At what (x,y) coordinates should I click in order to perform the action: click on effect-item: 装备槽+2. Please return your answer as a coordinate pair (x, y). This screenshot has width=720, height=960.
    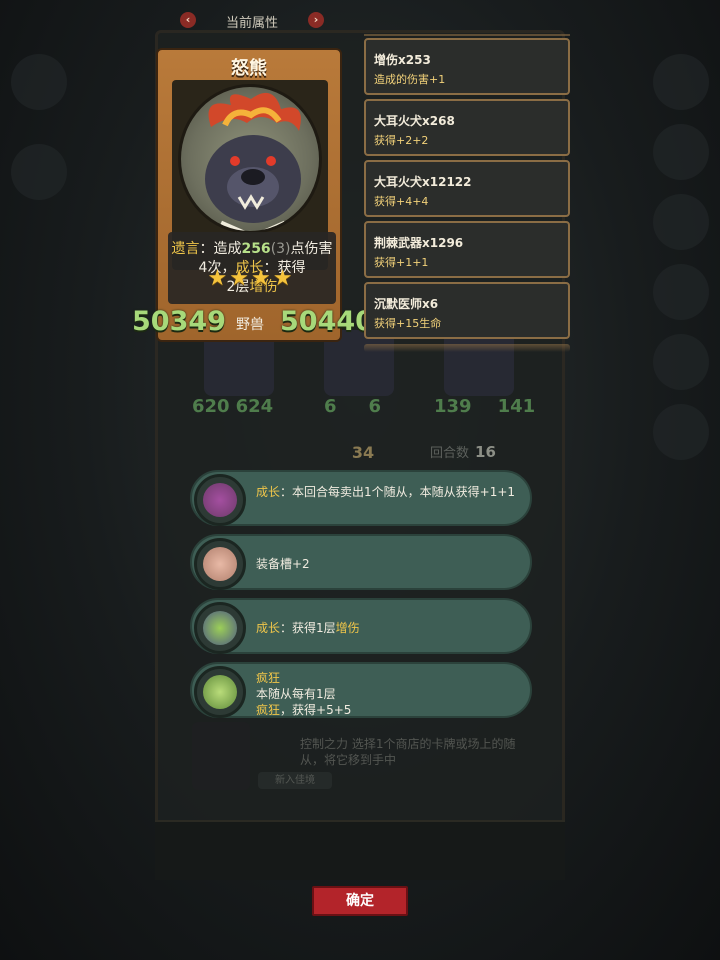
    Looking at the image, I should click on (361, 562).